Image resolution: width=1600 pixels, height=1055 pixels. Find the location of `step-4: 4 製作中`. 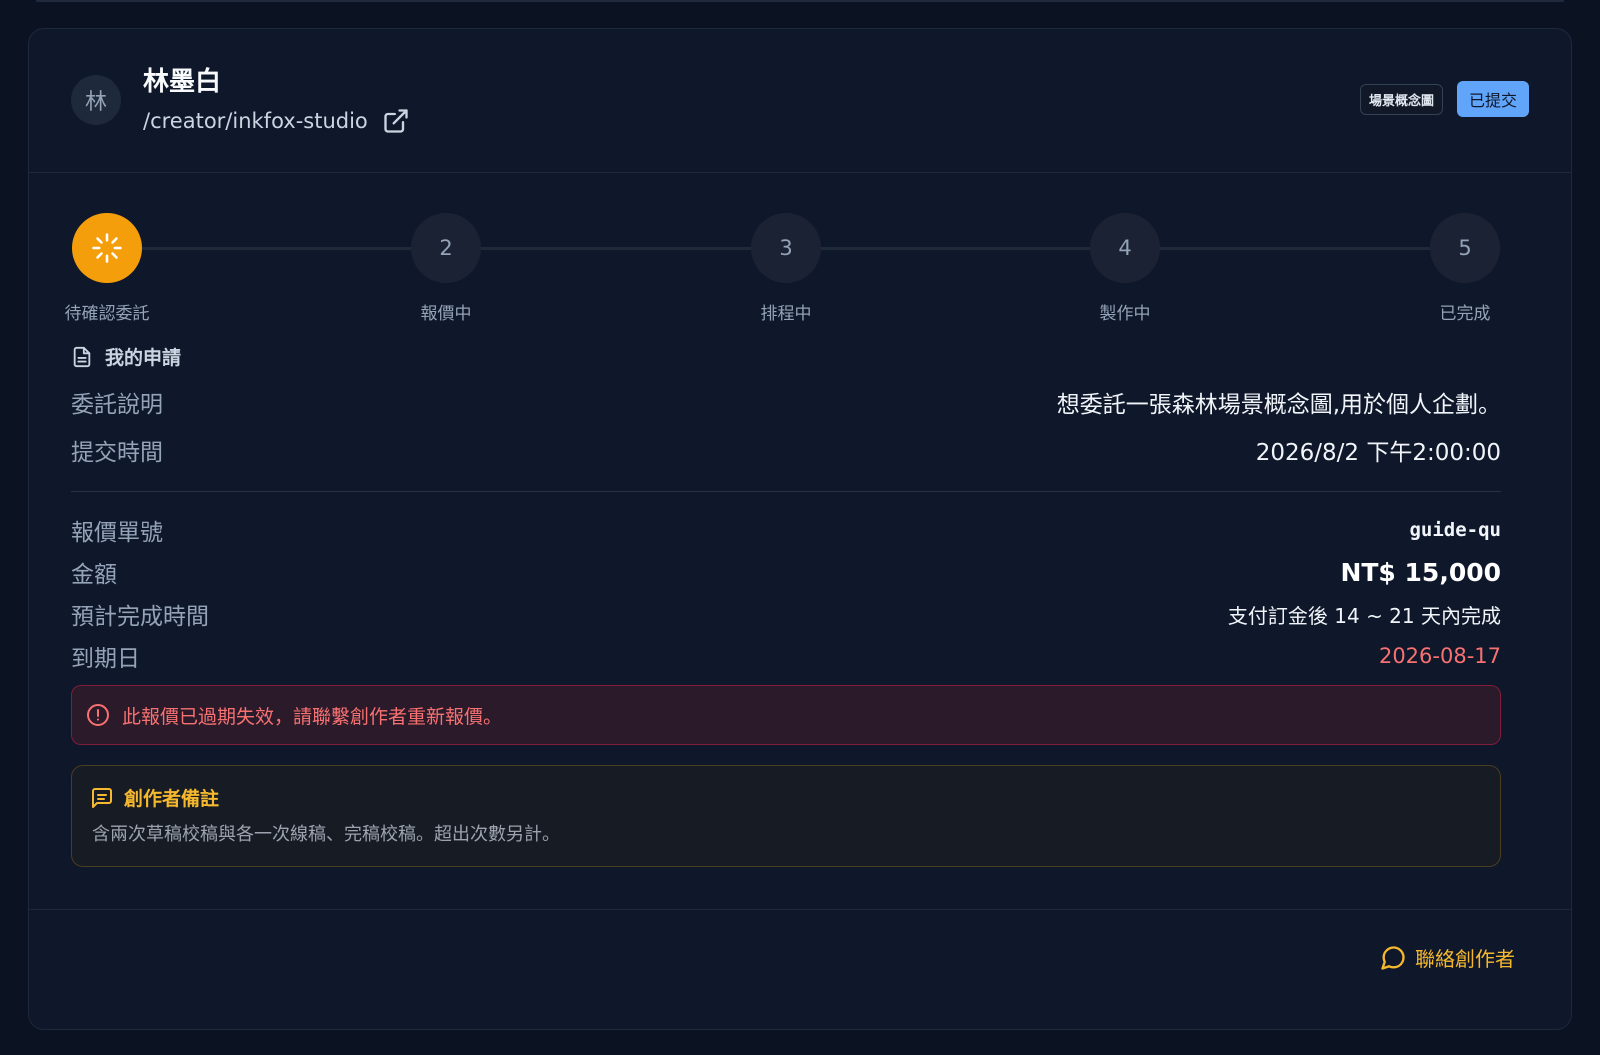

step-4: 4 製作中 is located at coordinates (1125, 268).